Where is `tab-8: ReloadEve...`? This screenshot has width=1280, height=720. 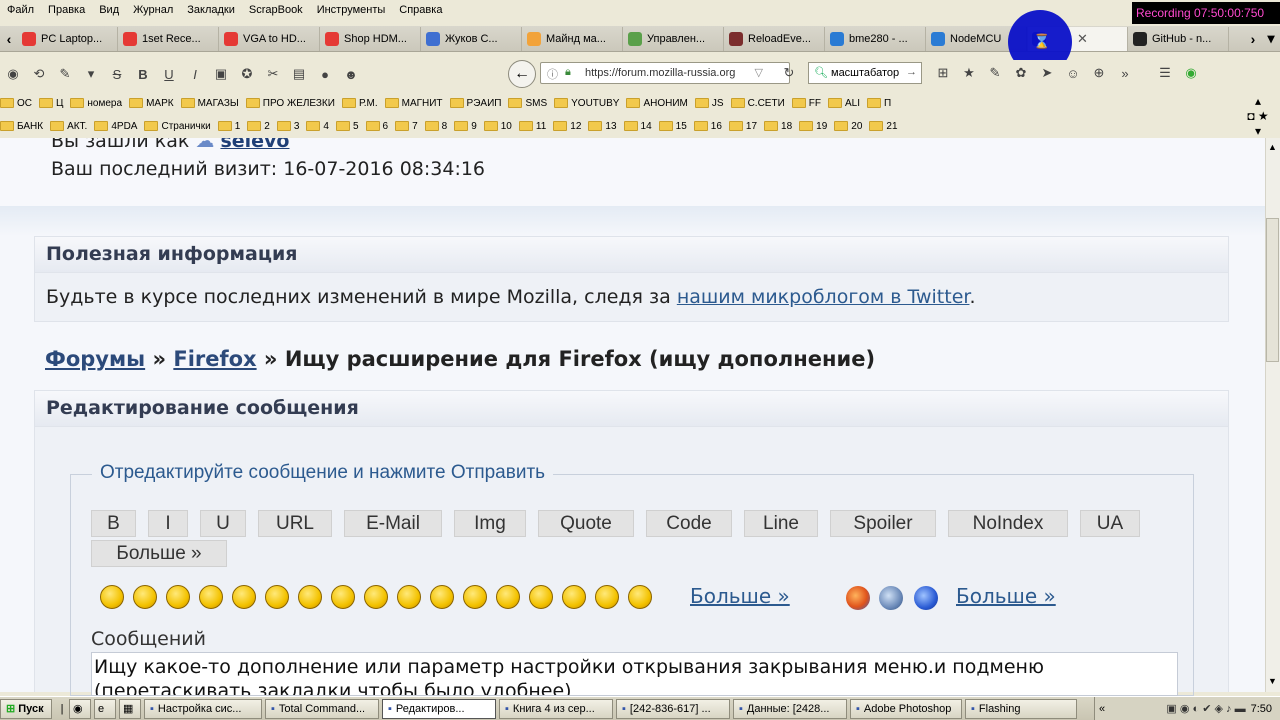
tab-8: ReloadEve... is located at coordinates (775, 38).